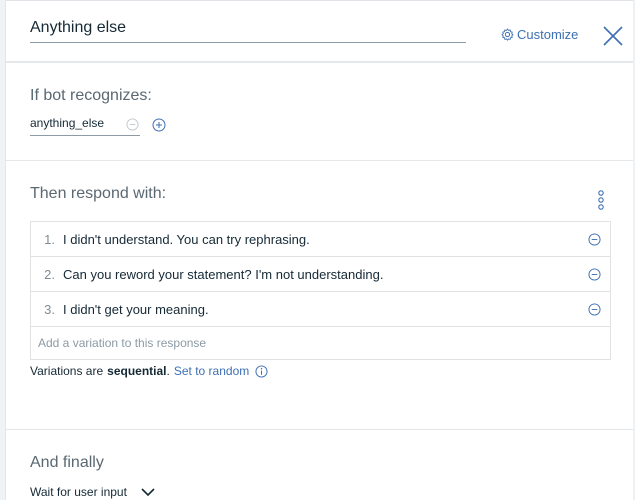  Describe the element at coordinates (336, 309) in the screenshot. I see `response-text: I didn't get your meaning.` at that location.